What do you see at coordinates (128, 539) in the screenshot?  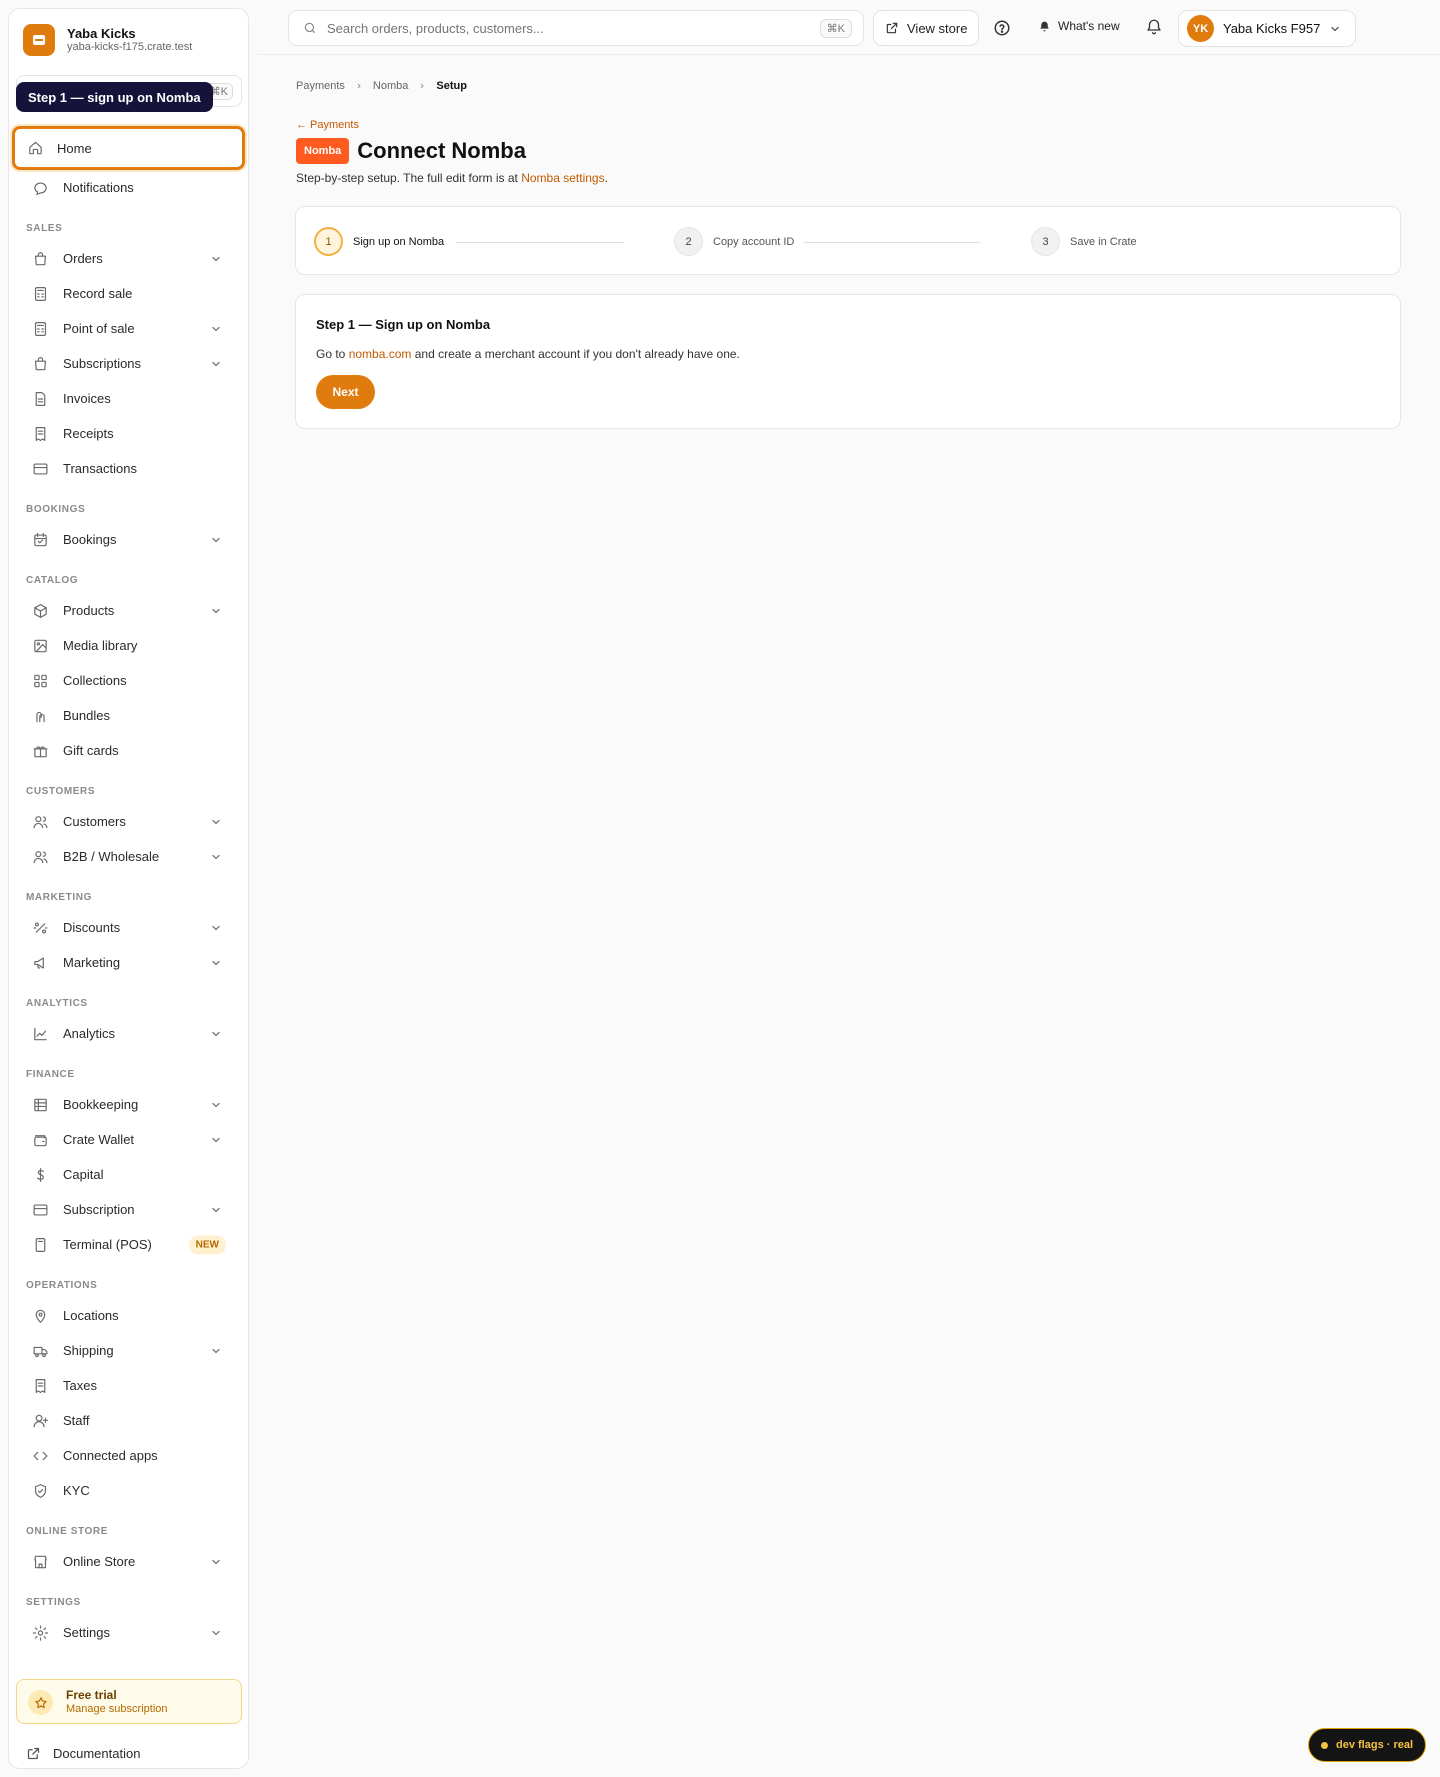 I see `sidebar-item-bookings: Bookings` at bounding box center [128, 539].